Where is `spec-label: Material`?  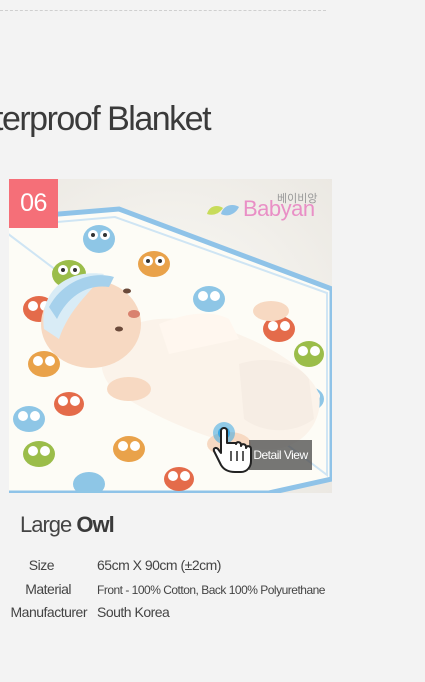
spec-label: Material is located at coordinates (48, 589).